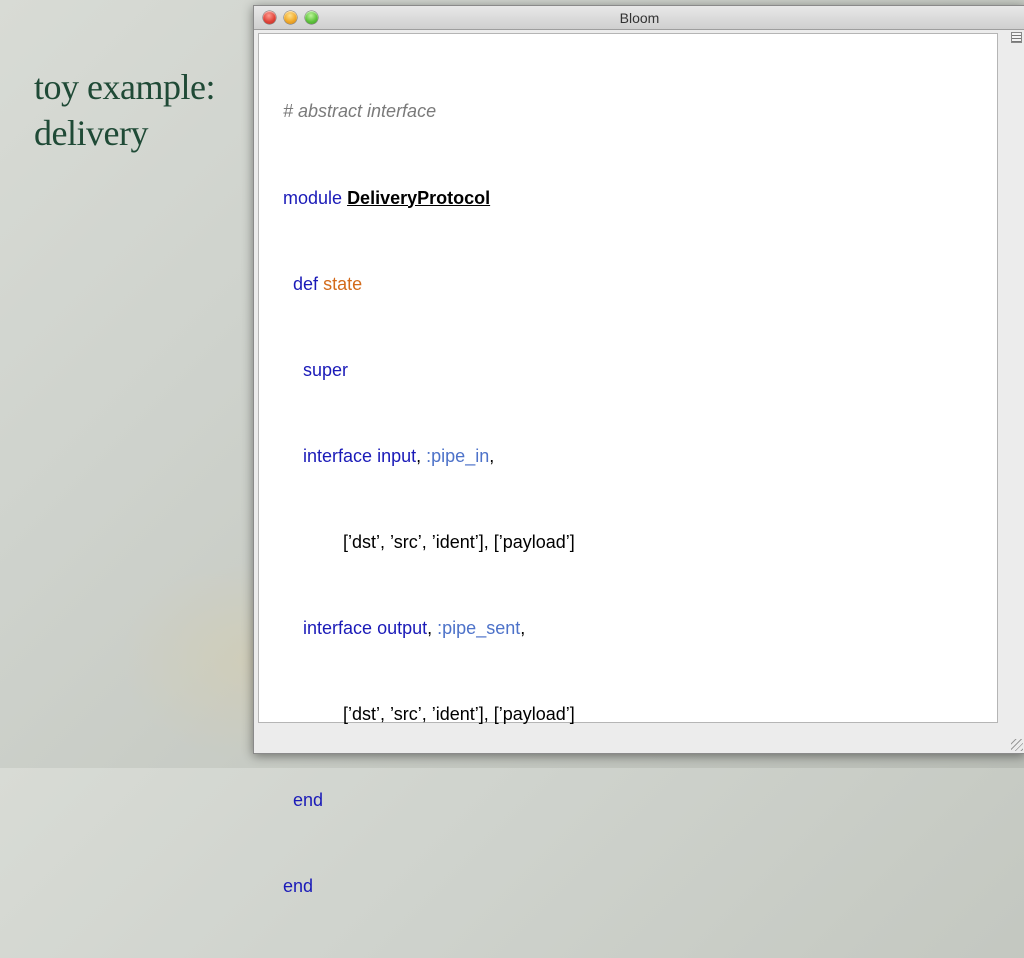 Image resolution: width=1024 pixels, height=958 pixels. Describe the element at coordinates (124, 87) in the screenshot. I see `slide-title-line-1: toy example:` at that location.